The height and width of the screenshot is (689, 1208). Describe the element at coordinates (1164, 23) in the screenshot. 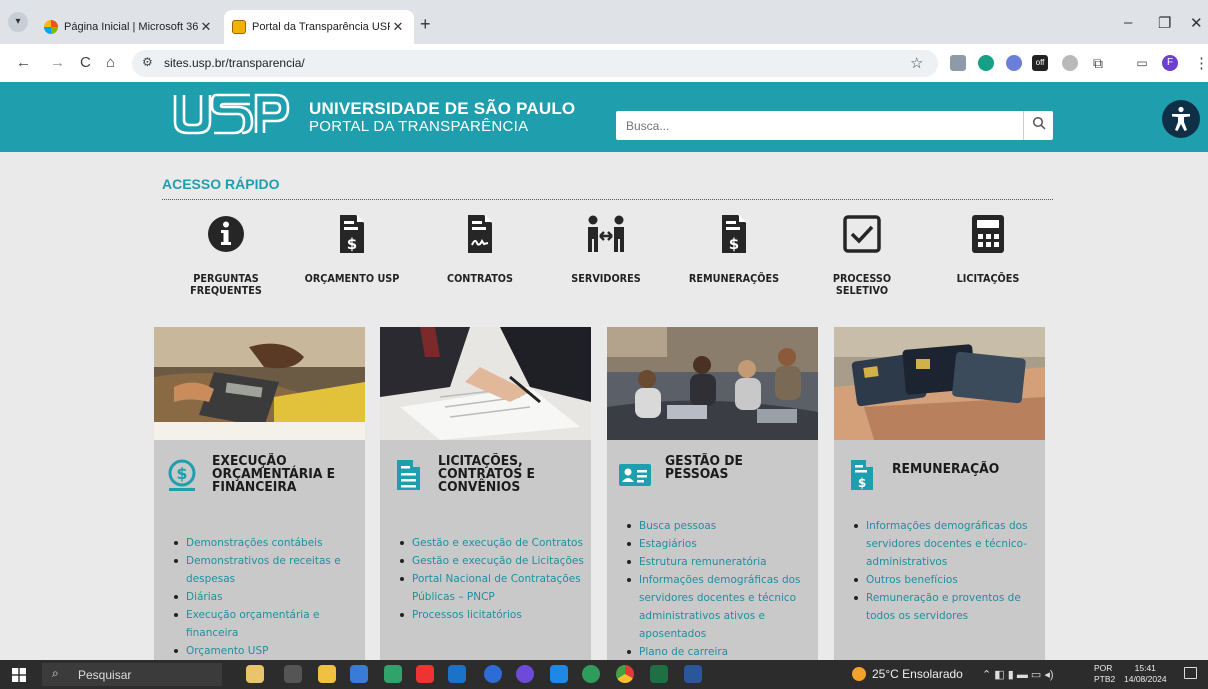

I see `restore-button: ❐` at that location.